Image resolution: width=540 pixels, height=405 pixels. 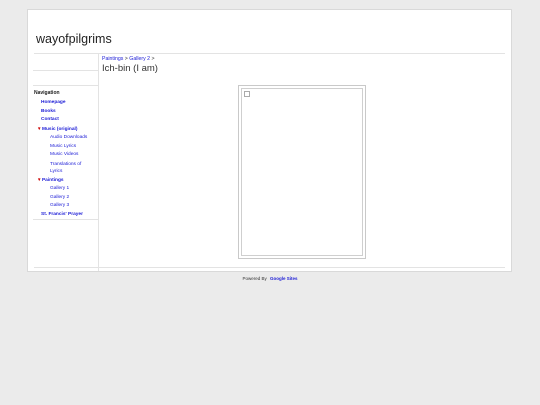 I want to click on painting-image-frame, so click(x=302, y=172).